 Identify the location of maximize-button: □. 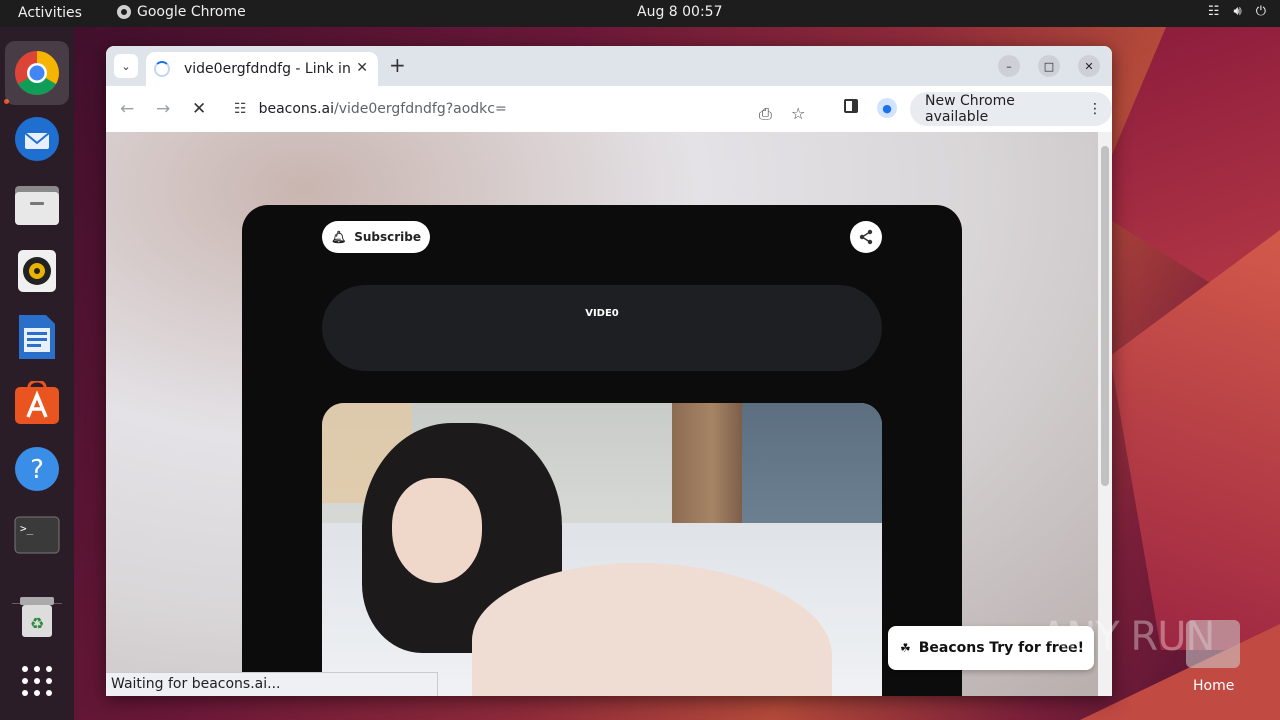
(1049, 66).